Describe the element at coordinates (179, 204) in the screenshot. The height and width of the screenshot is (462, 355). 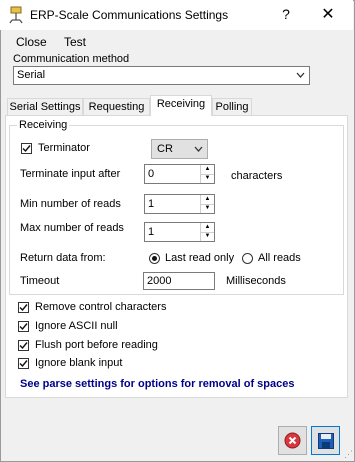
I see `min-reads-stepper: 1 ▲ ▼` at that location.